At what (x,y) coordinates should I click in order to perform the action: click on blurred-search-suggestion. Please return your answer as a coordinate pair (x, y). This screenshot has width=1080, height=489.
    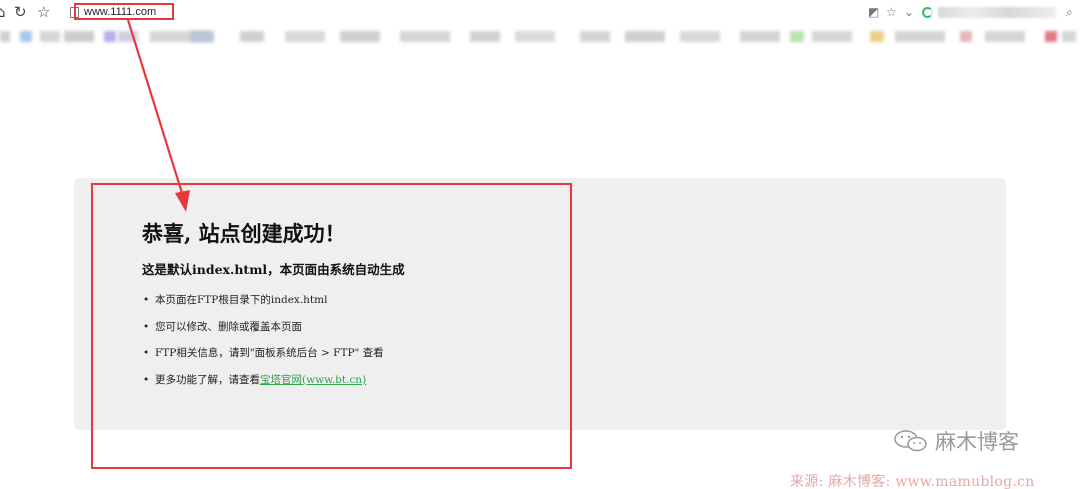
    Looking at the image, I should click on (997, 12).